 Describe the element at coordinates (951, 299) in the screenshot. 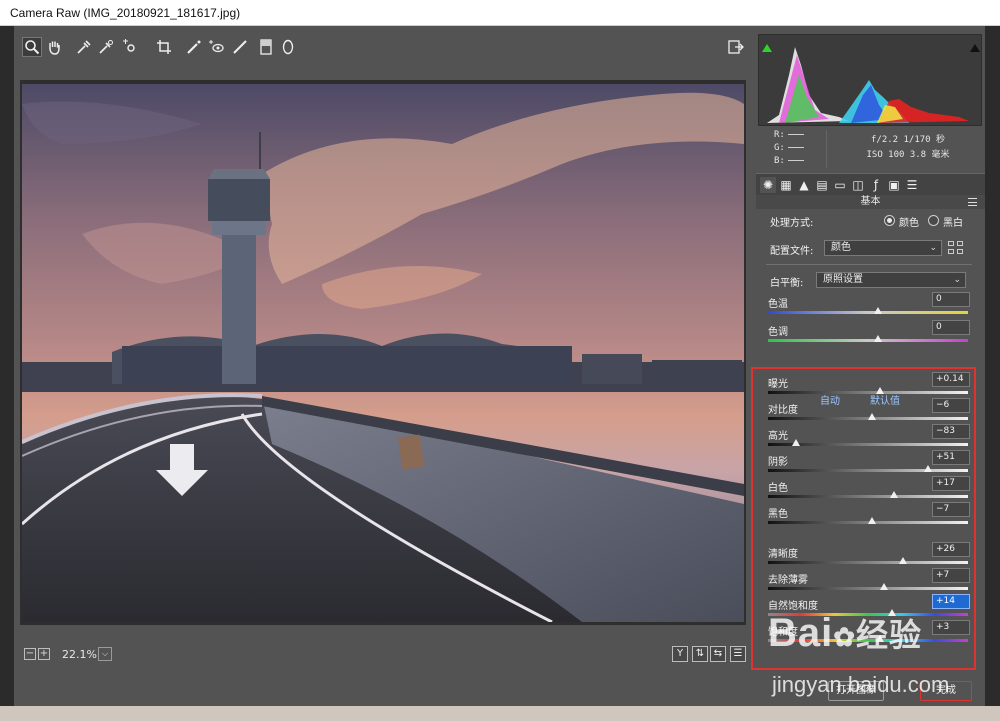

I see `temperature-value-input: 0` at that location.